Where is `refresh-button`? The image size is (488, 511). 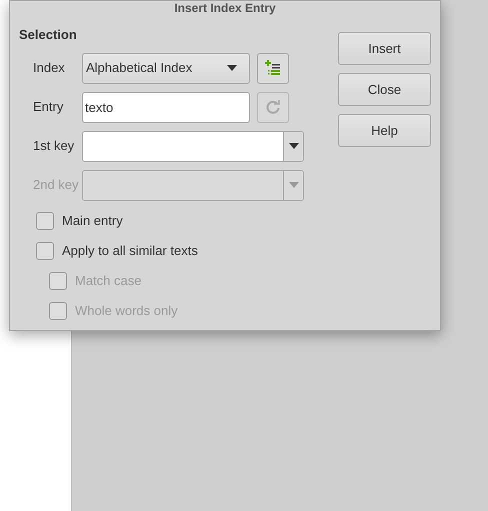
refresh-button is located at coordinates (273, 107).